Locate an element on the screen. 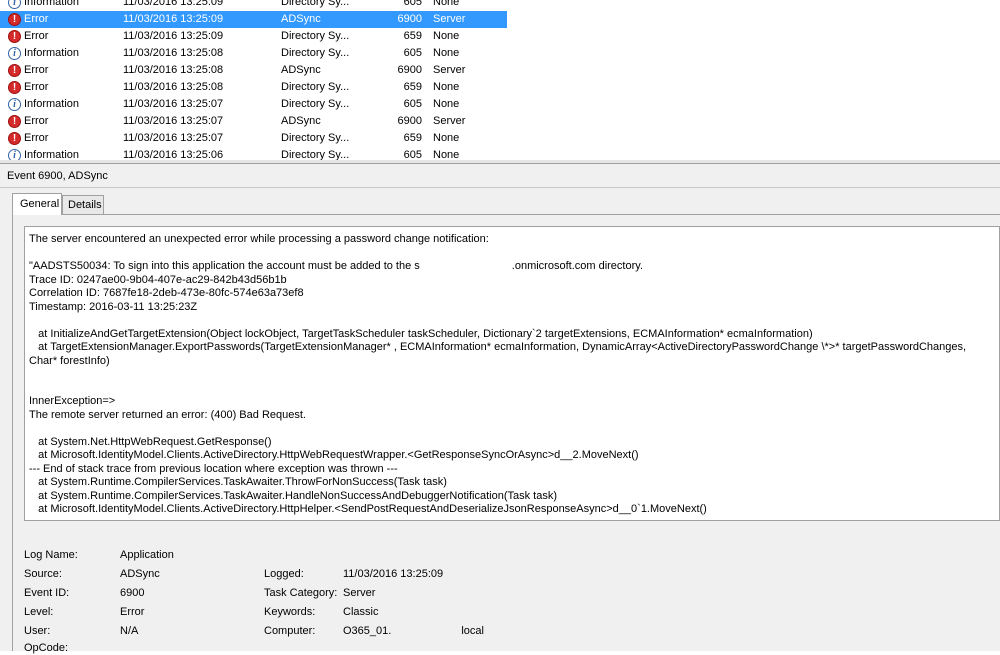  computer-suffix: local is located at coordinates (472, 631).